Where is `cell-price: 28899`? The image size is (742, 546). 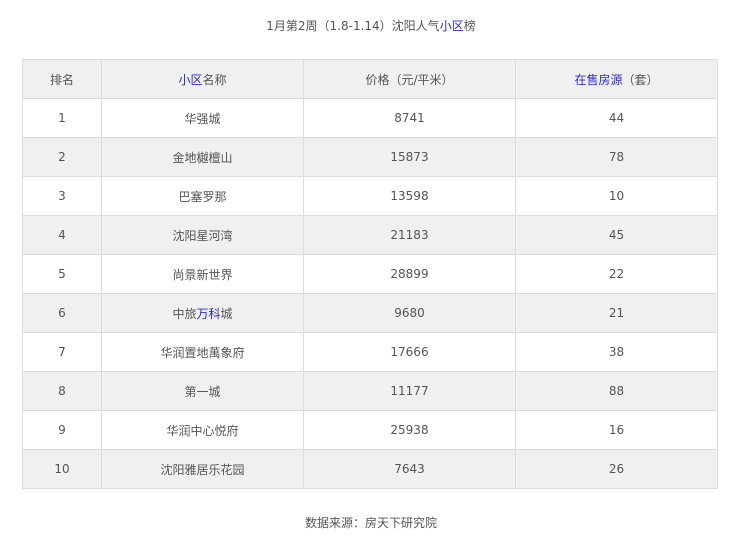
cell-price: 28899 is located at coordinates (409, 274).